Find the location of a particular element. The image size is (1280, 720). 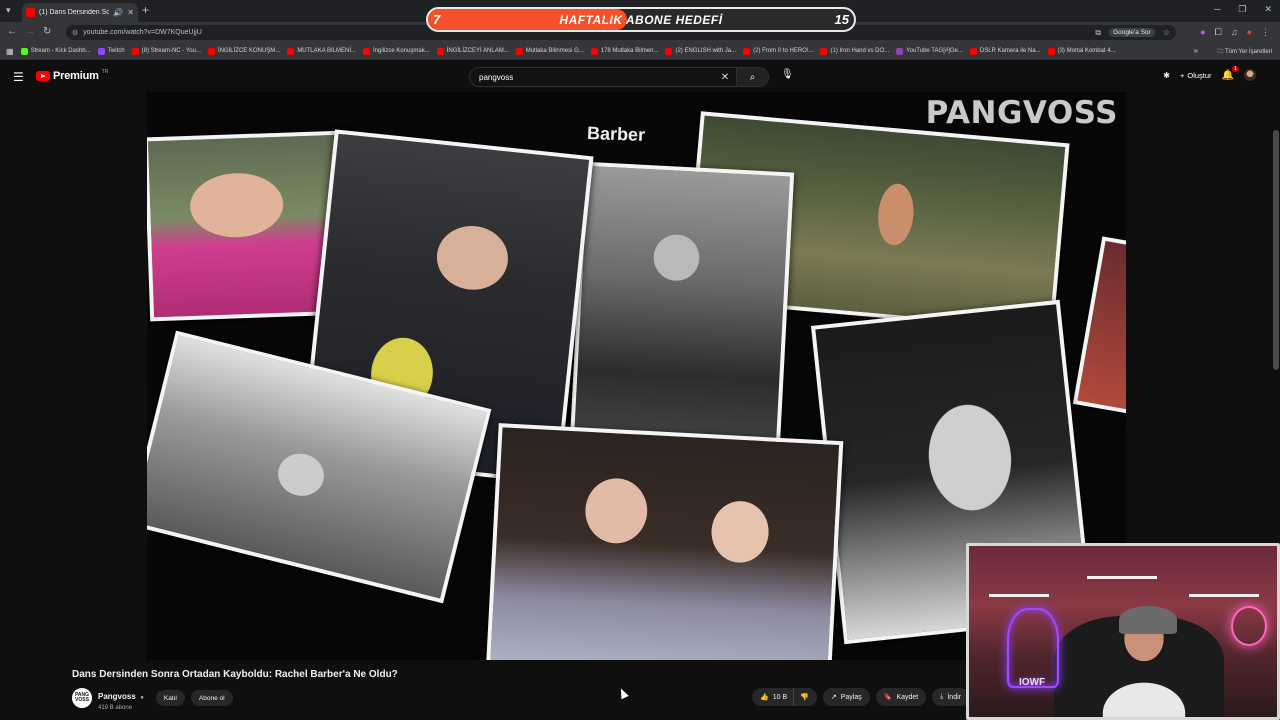

download-icon: ⤓ is located at coordinates (942, 696).